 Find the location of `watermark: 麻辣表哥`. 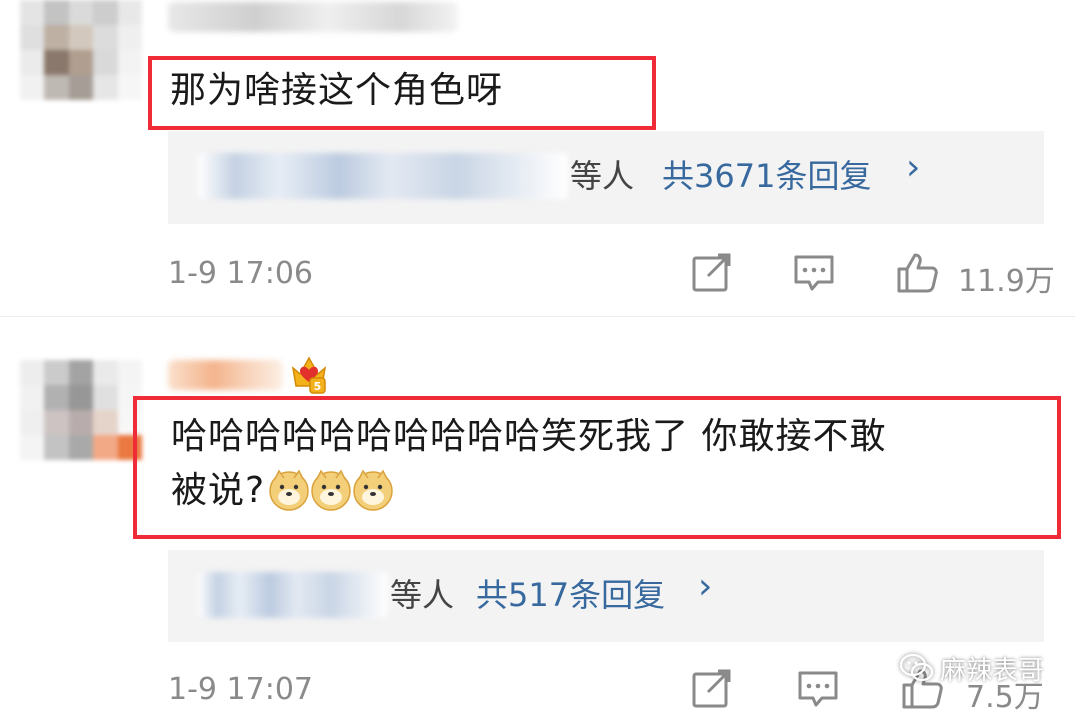

watermark: 麻辣表哥 is located at coordinates (972, 668).